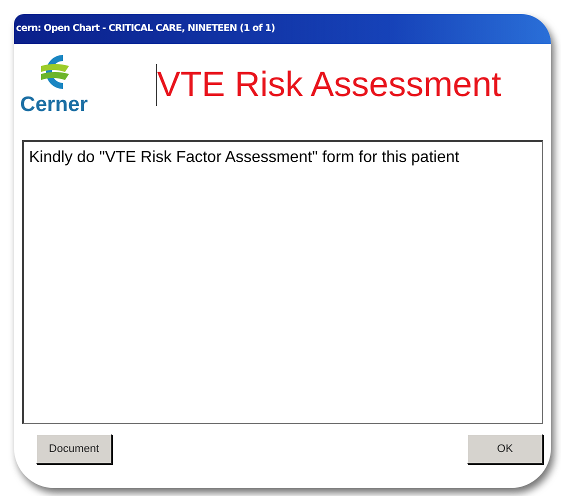 This screenshot has width=561, height=496. What do you see at coordinates (54, 104) in the screenshot?
I see `logo-text: Cerner` at bounding box center [54, 104].